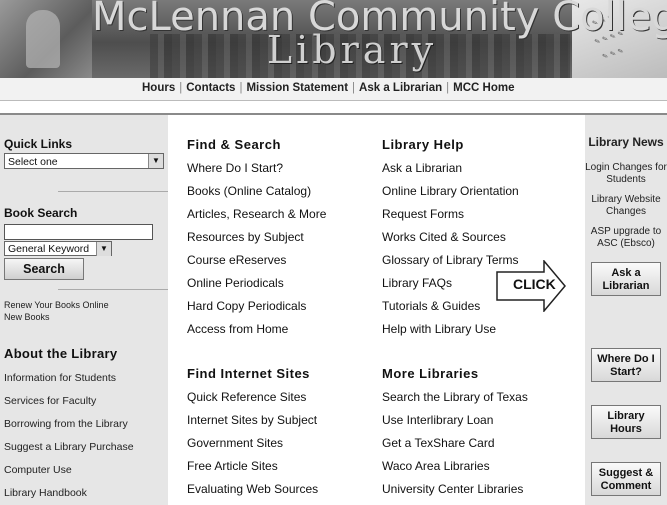 Image resolution: width=667 pixels, height=505 pixels. Describe the element at coordinates (248, 373) in the screenshot. I see `internet-sites-heading: Find Internet Sites` at that location.